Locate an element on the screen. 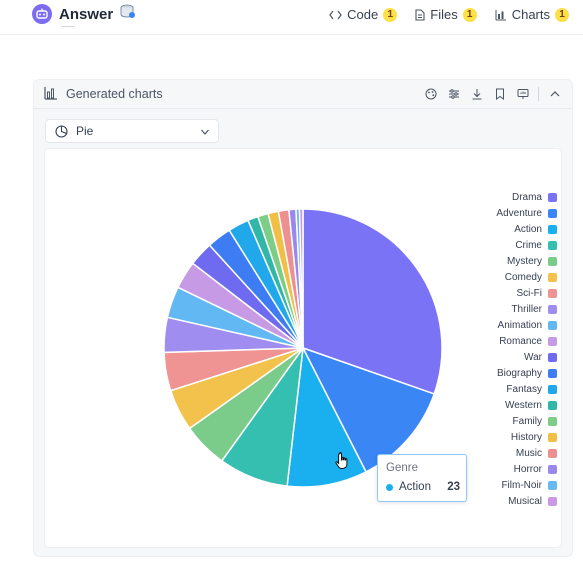  legend-label: Animation is located at coordinates (519, 325).